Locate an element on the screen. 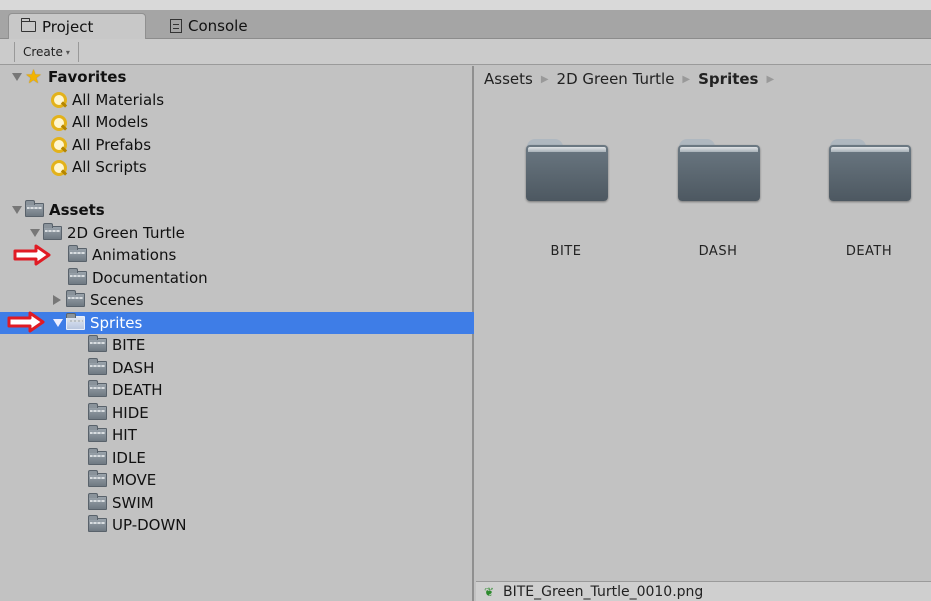 This screenshot has width=931, height=601. breadcrumb: Assets ▶ 2D Green Turtle ▶ Sprites ▶ is located at coordinates (629, 79).